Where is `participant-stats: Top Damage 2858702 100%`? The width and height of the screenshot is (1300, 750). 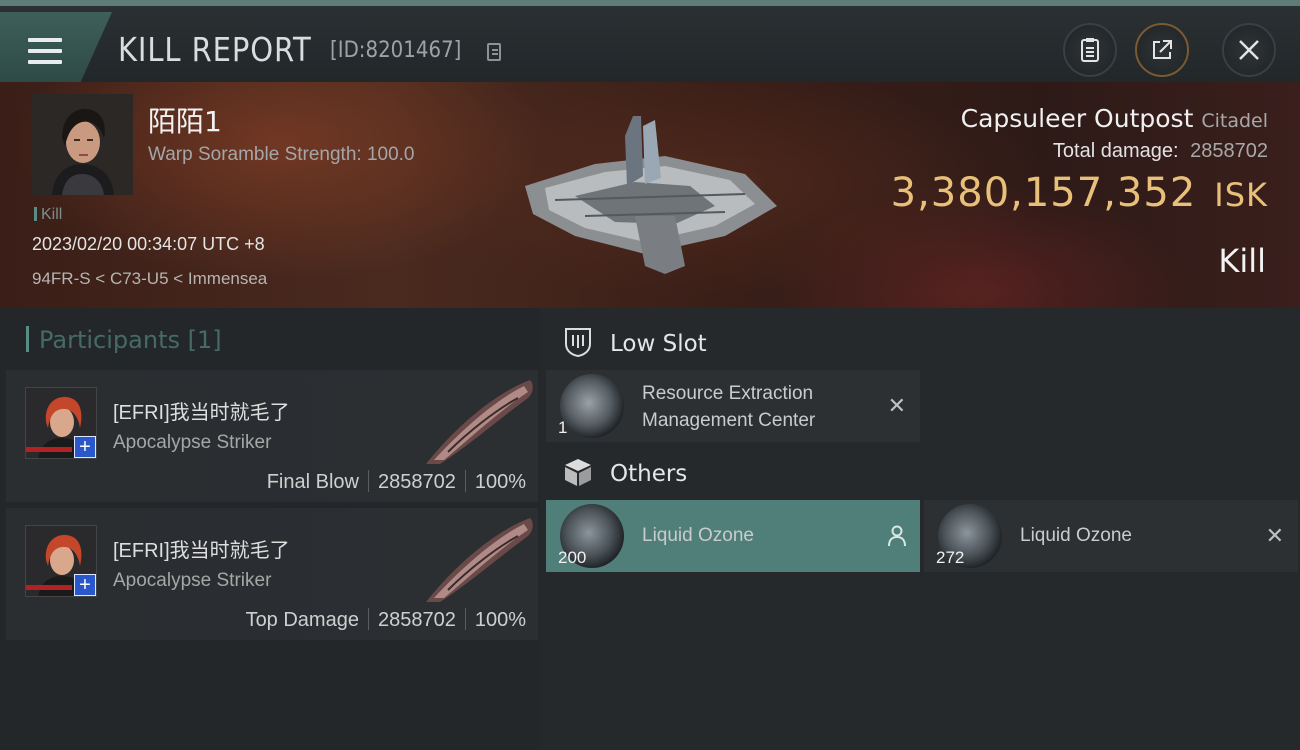
participant-stats: Top Damage 2858702 100% is located at coordinates (386, 620).